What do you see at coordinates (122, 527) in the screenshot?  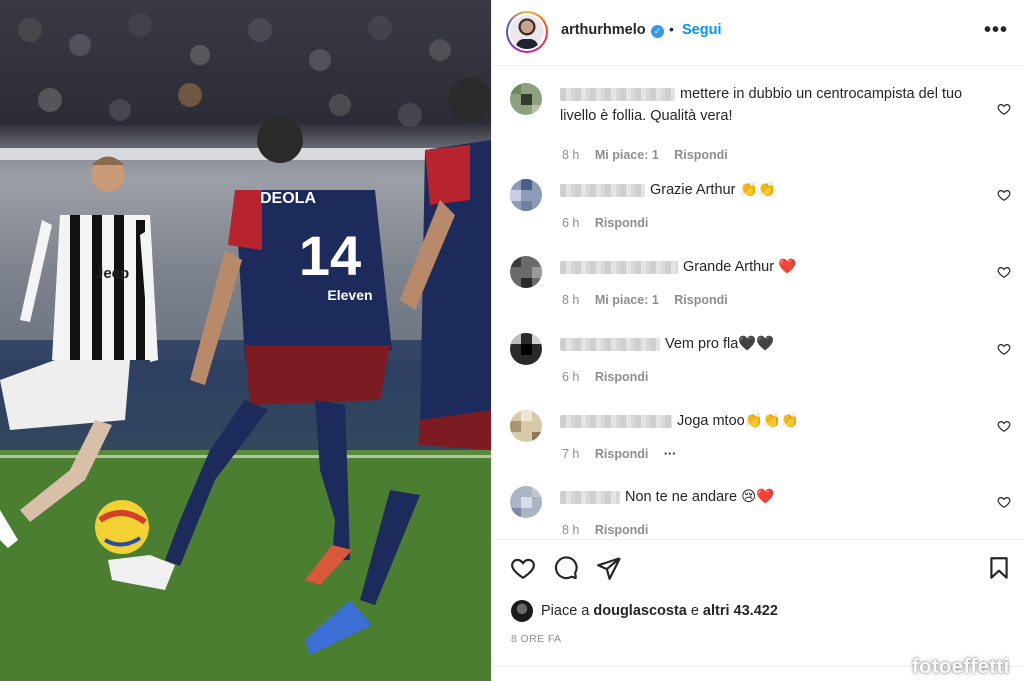 I see `football` at bounding box center [122, 527].